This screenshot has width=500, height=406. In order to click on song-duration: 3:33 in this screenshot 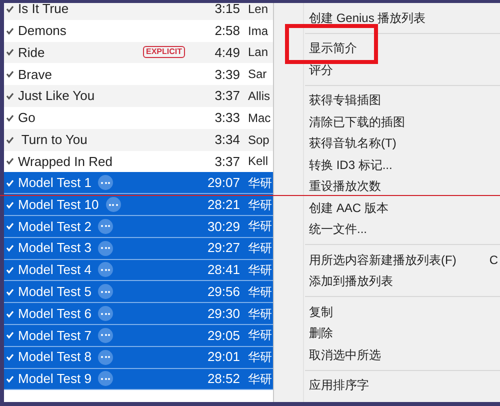, I will do `click(227, 118)`.